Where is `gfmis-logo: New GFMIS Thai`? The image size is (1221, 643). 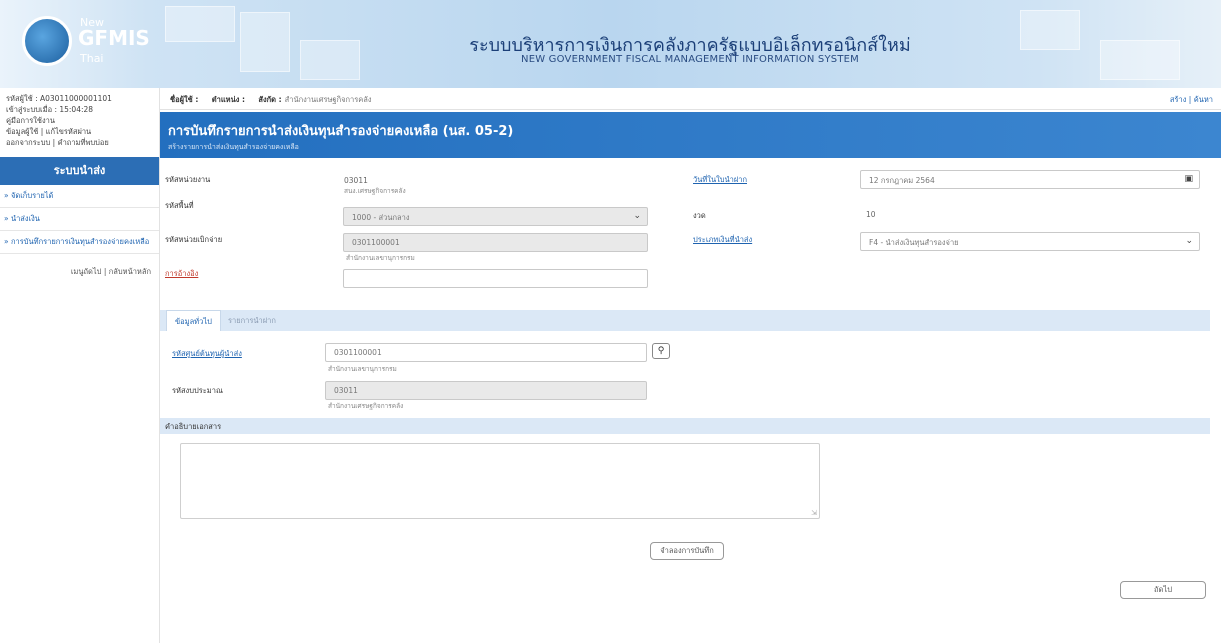 gfmis-logo: New GFMIS Thai is located at coordinates (86, 42).